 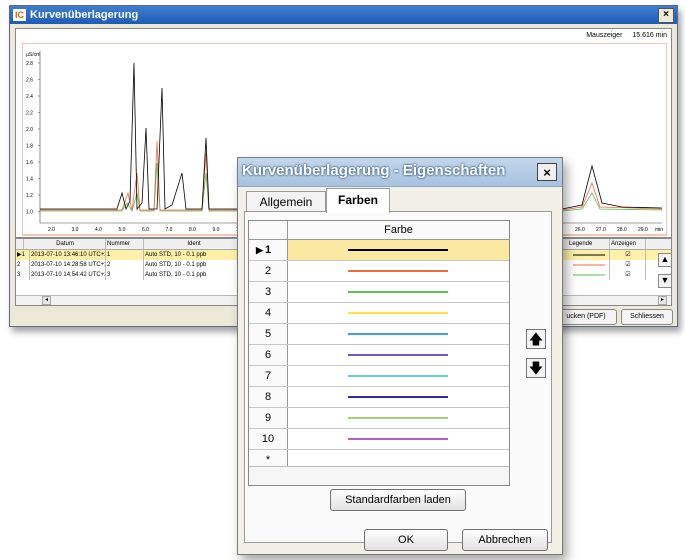 I want to click on row-index: 2, so click(x=23, y=265).